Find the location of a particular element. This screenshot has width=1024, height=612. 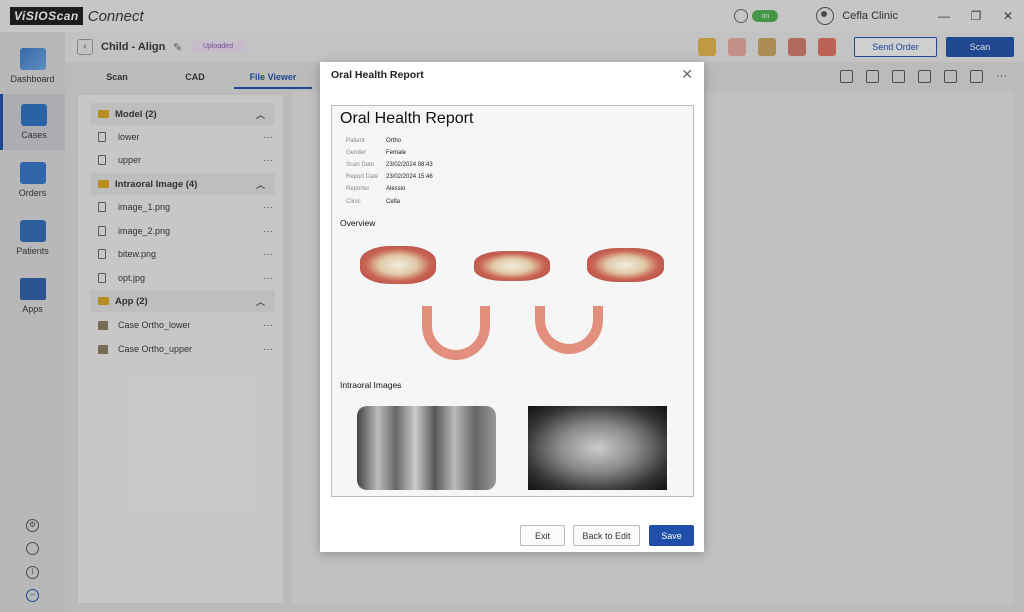

field-value: Ortho is located at coordinates (394, 141).